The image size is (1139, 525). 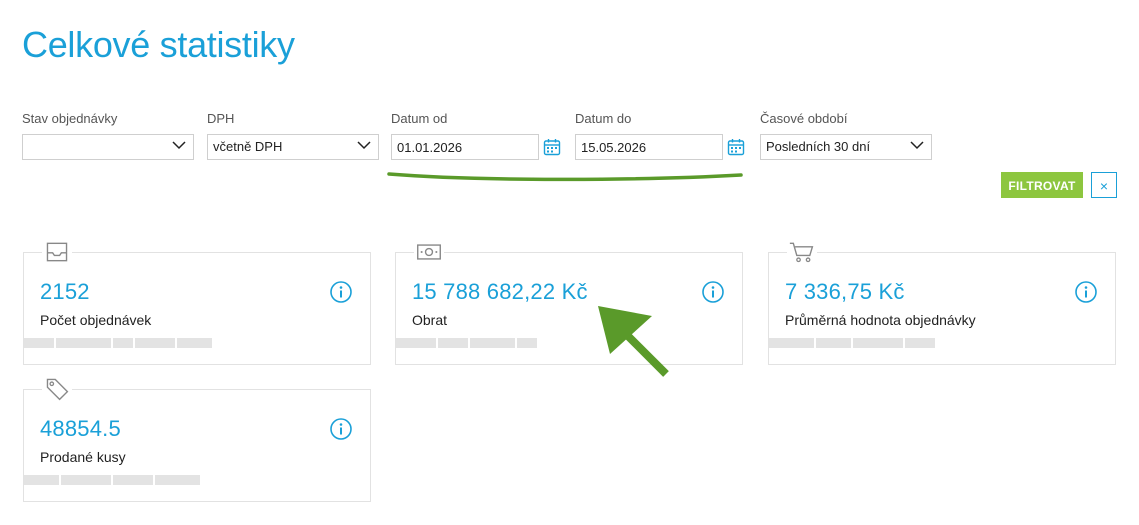 I want to click on vat-select: včetně DPH, so click(x=293, y=147).